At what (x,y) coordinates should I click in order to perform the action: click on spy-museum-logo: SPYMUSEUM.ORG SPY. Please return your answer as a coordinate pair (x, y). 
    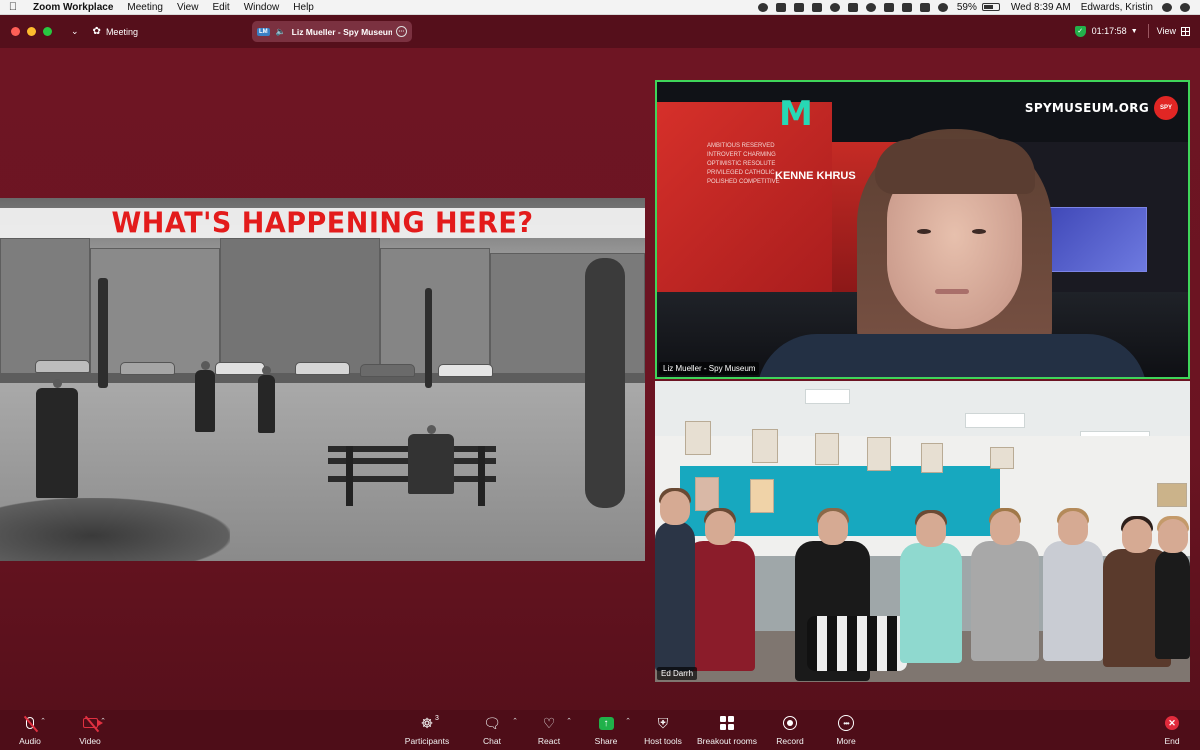
    Looking at the image, I should click on (1101, 108).